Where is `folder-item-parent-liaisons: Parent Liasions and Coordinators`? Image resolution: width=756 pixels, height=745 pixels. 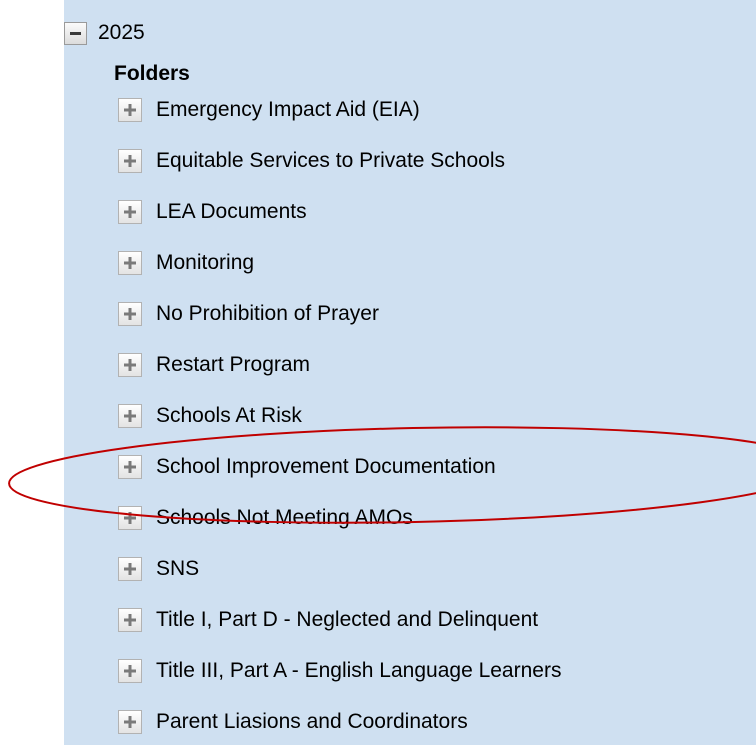 folder-item-parent-liaisons: Parent Liasions and Coordinators is located at coordinates (339, 720).